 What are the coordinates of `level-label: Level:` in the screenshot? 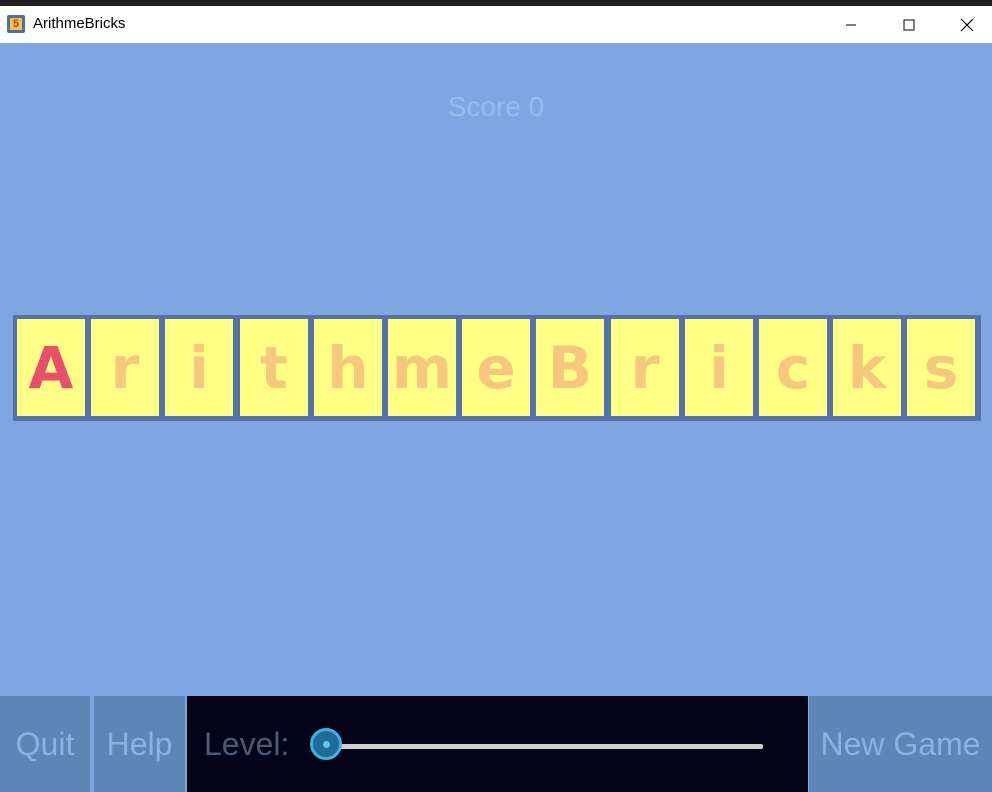 It's located at (247, 744).